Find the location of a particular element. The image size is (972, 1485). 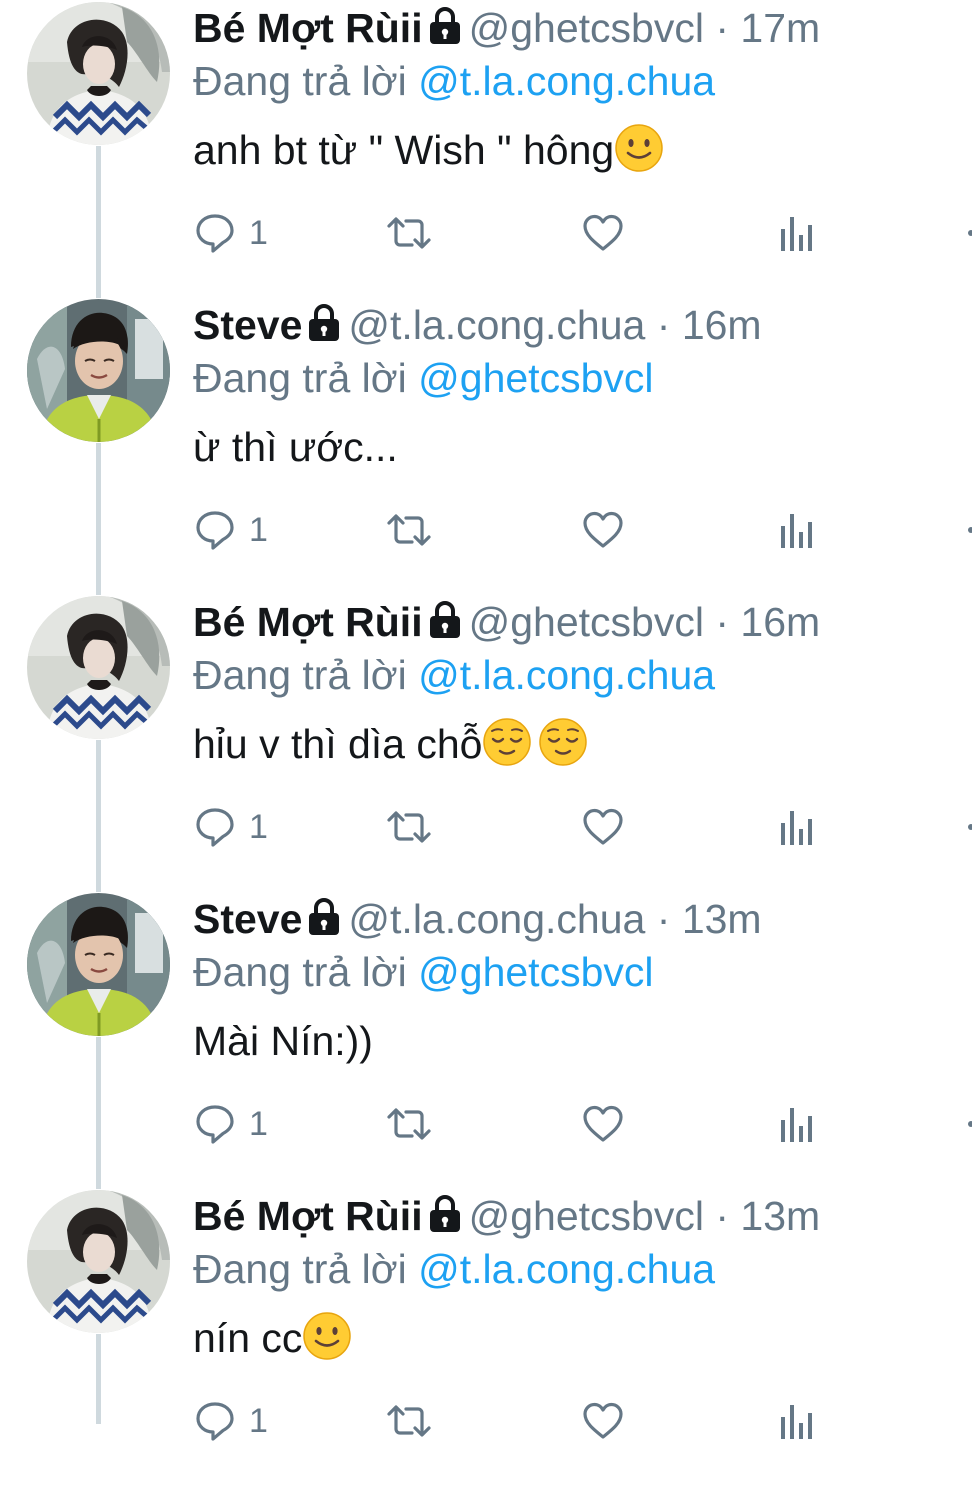

slightly-smiling-face-emoji is located at coordinates (327, 1336).